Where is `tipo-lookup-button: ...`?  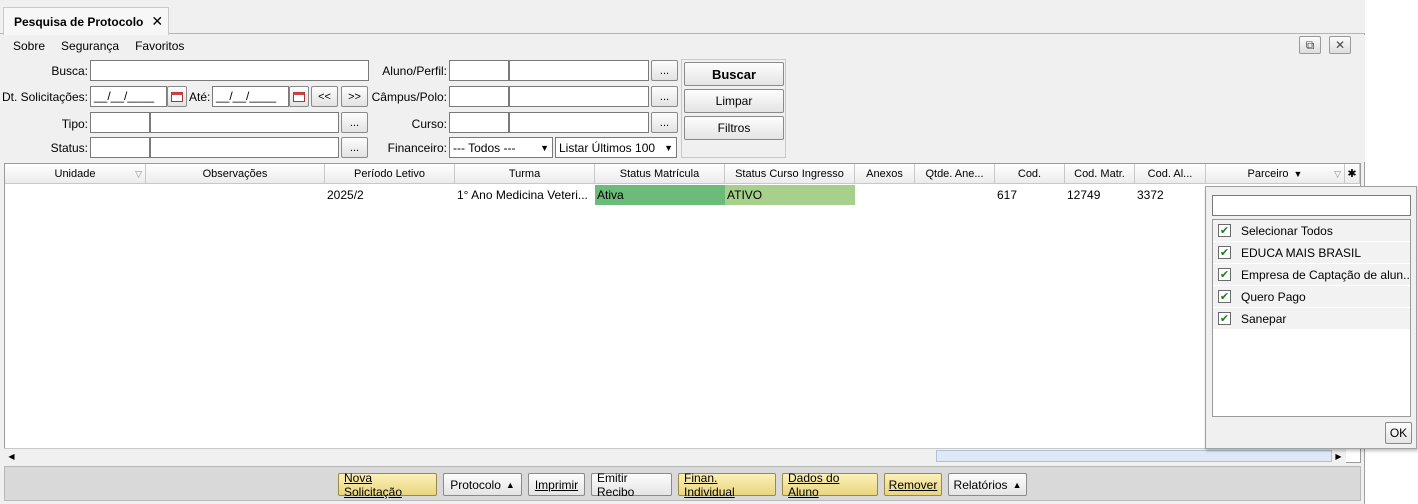
tipo-lookup-button: ... is located at coordinates (354, 122).